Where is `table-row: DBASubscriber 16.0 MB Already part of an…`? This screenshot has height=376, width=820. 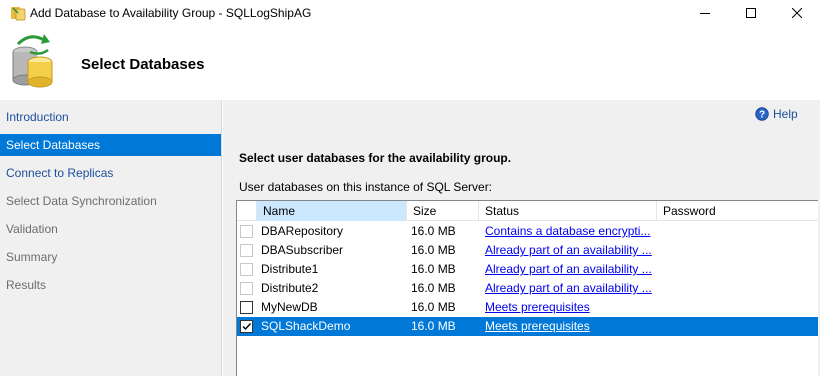 table-row: DBASubscriber 16.0 MB Already part of an… is located at coordinates (527, 250).